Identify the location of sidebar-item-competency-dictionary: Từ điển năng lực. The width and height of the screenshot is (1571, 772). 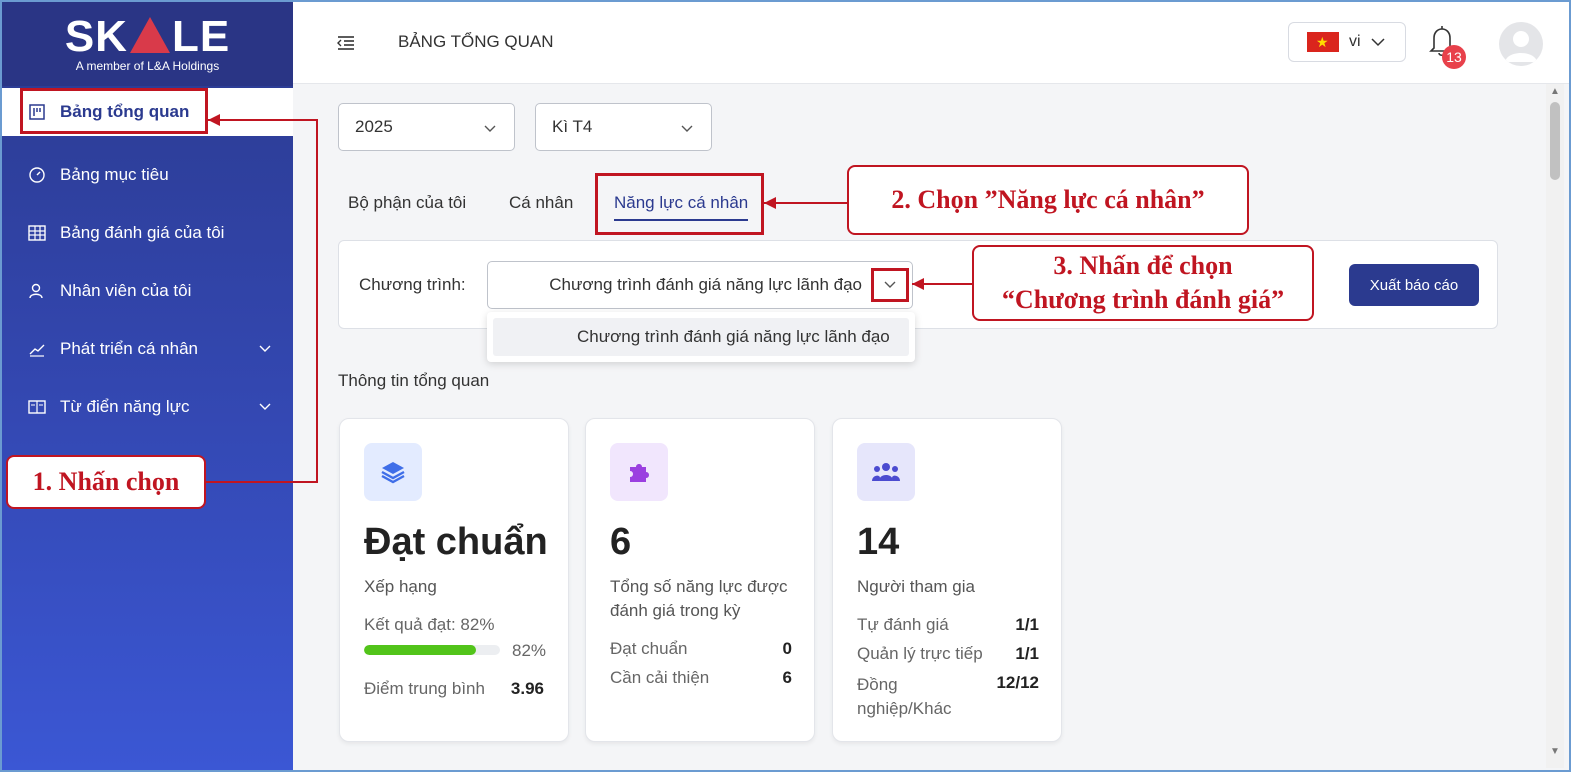
(147, 407).